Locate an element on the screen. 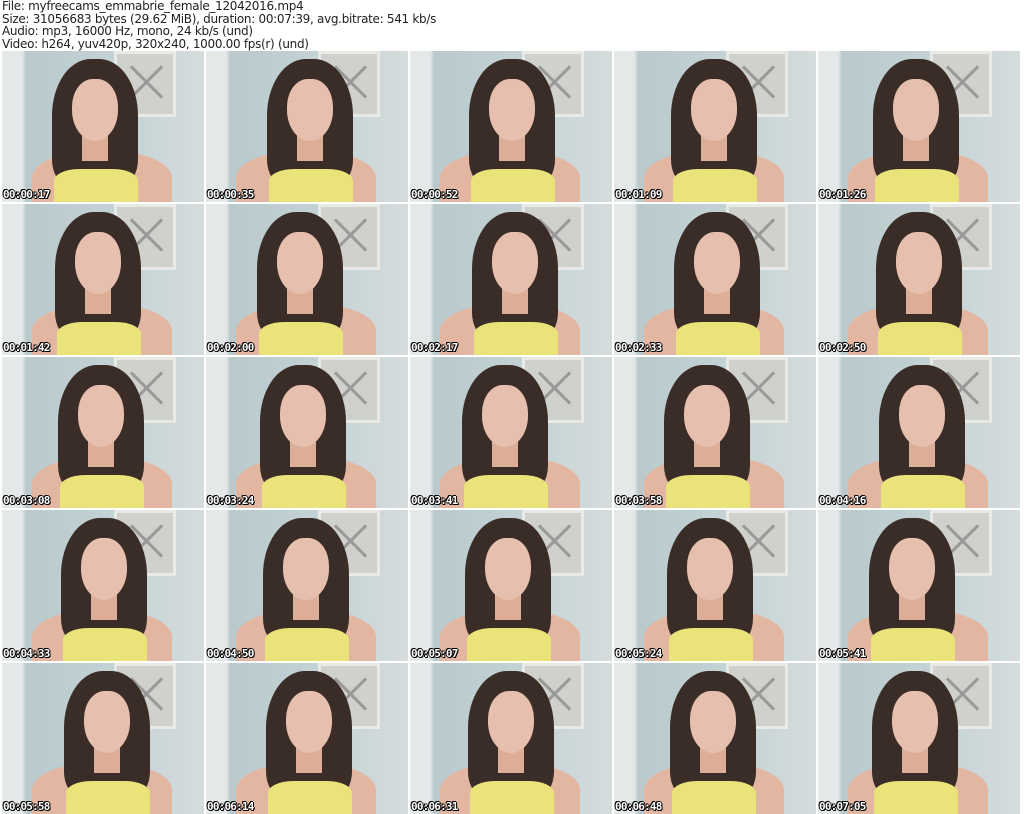 The height and width of the screenshot is (814, 1024). thumbnail-timestamp: 00:00:35 is located at coordinates (230, 194).